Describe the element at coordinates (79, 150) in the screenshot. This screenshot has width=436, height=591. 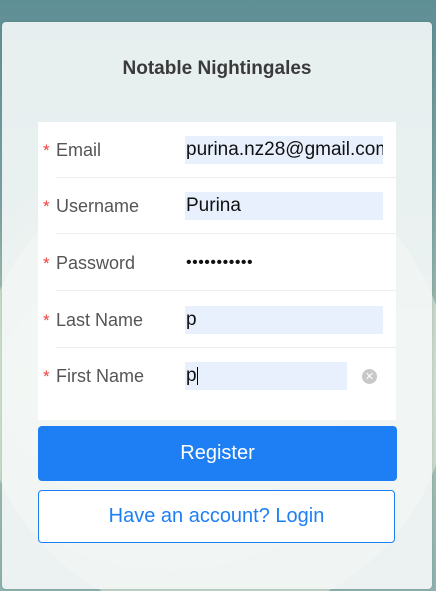
I see `email-label: Email` at that location.